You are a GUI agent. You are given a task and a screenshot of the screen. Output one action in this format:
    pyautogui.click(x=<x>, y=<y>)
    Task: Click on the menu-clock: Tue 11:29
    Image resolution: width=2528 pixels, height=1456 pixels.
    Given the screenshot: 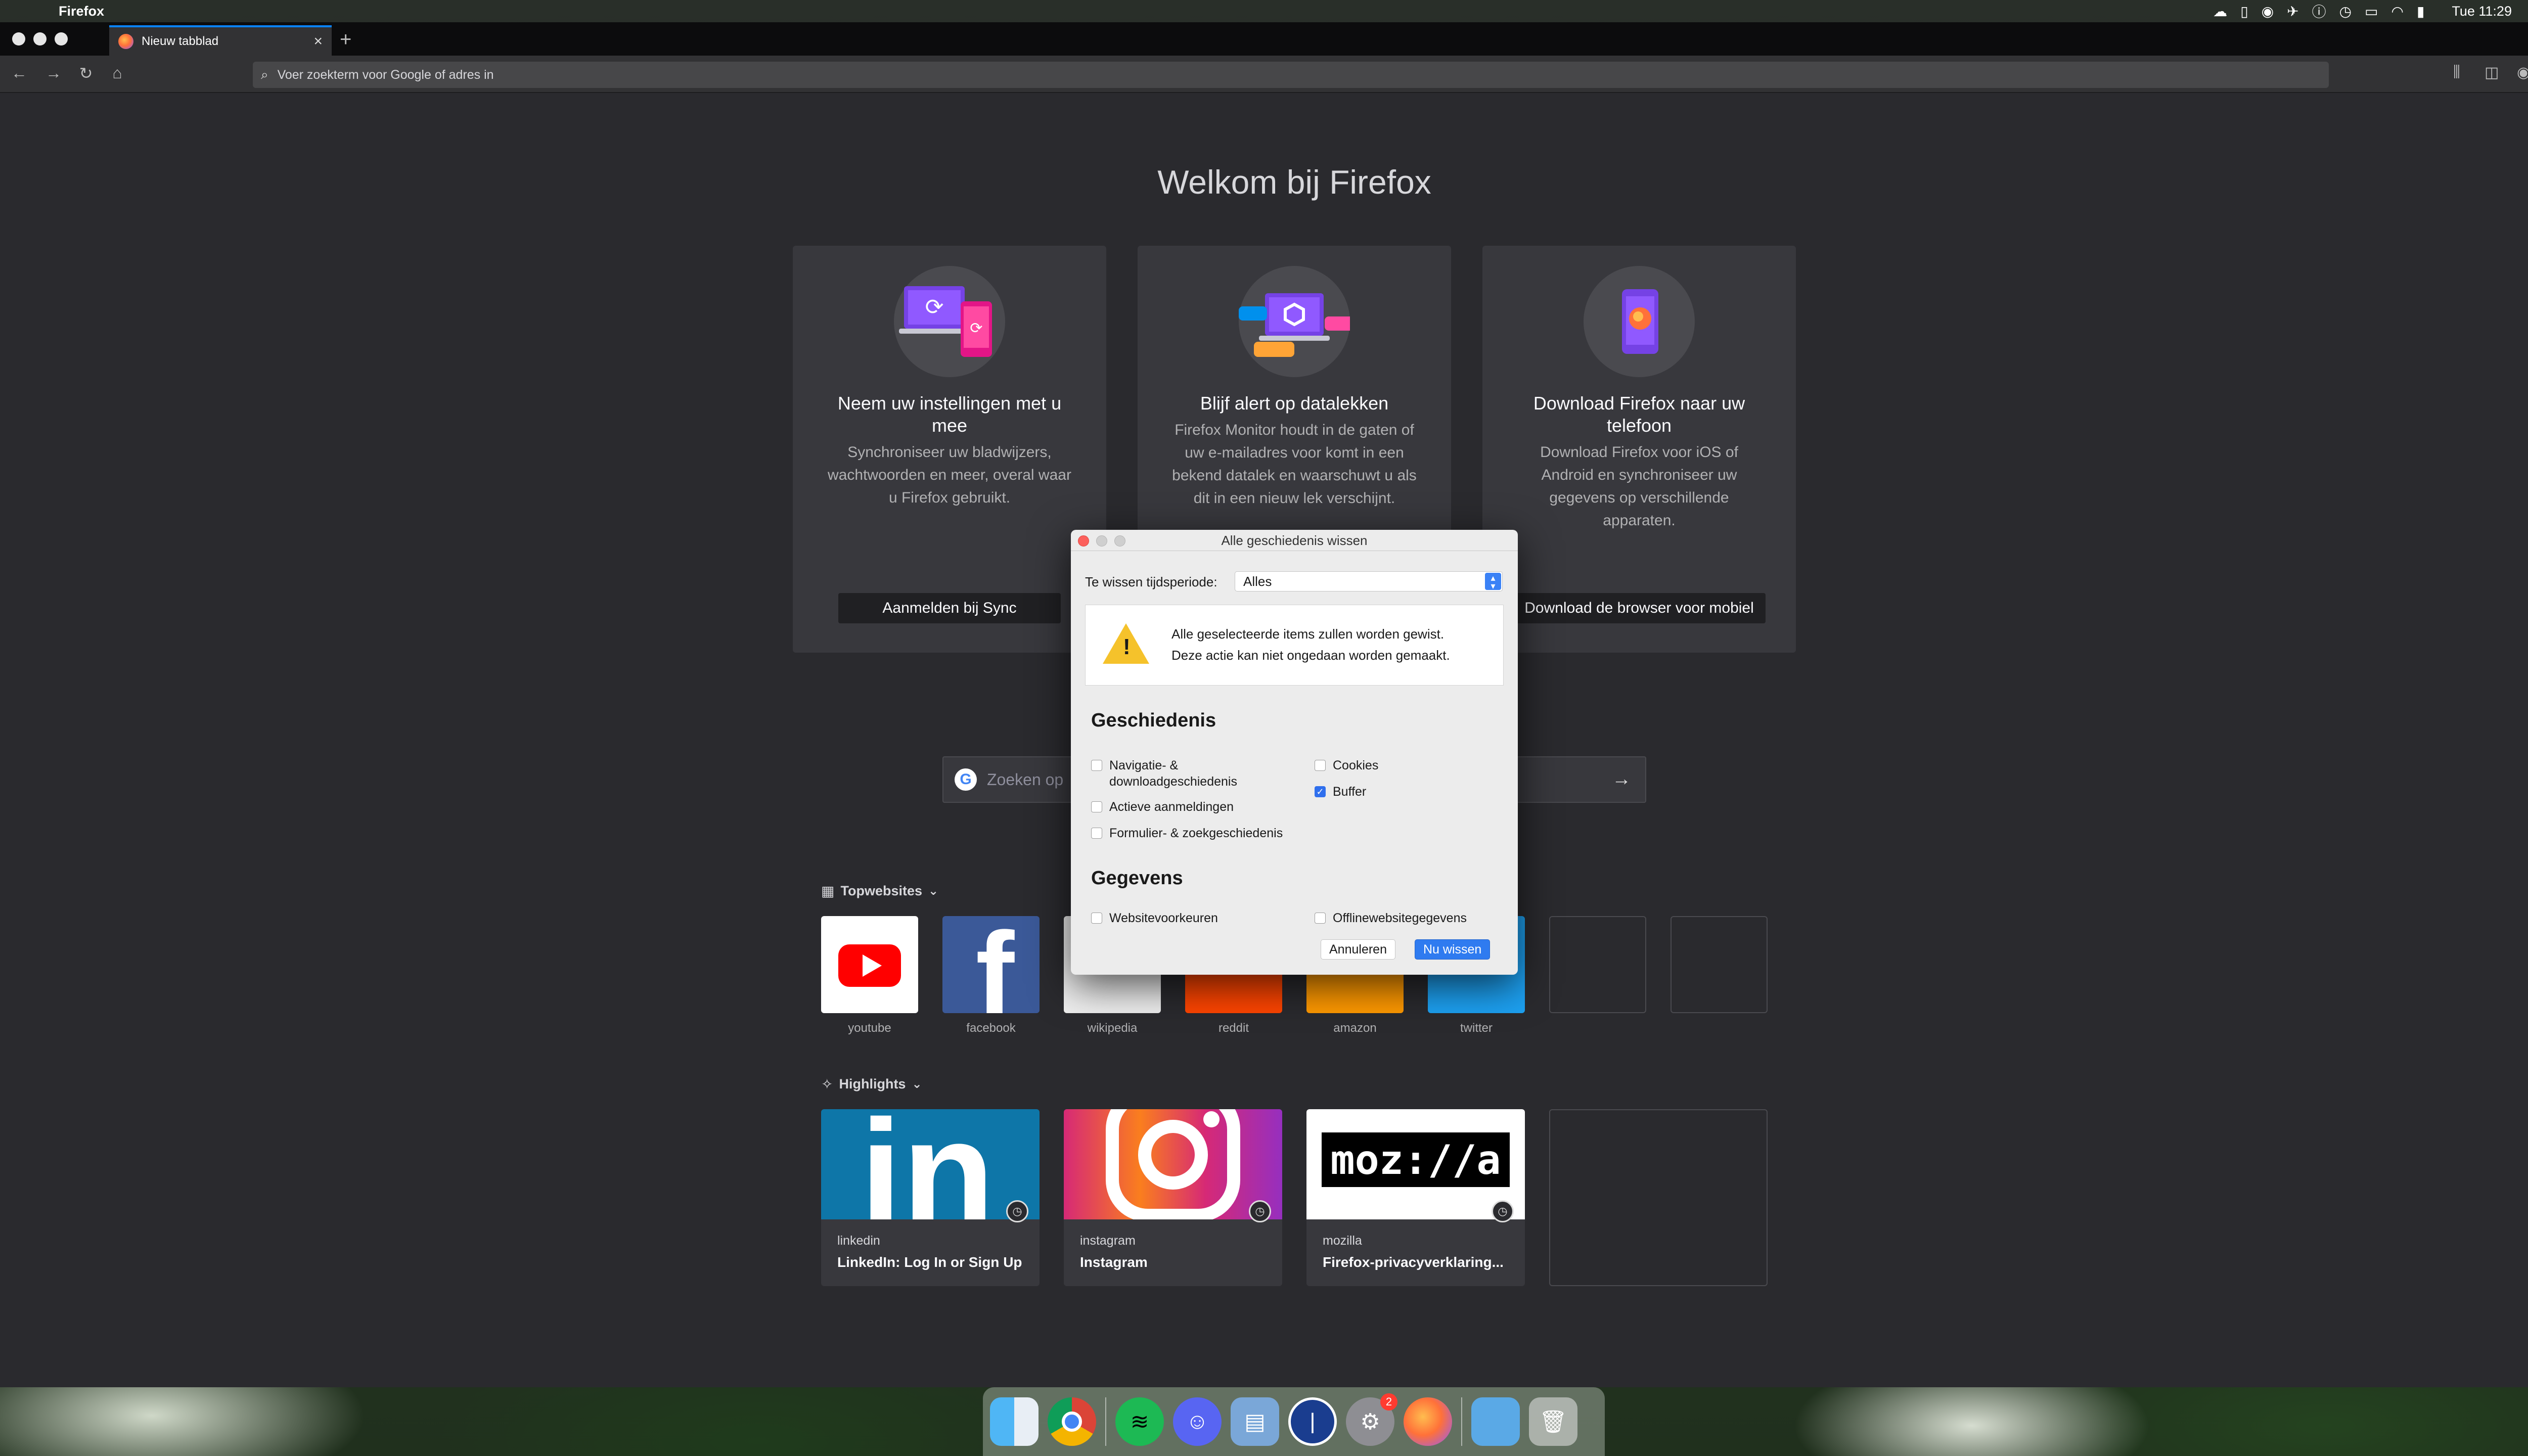 What is the action you would take?
    pyautogui.click(x=2482, y=11)
    